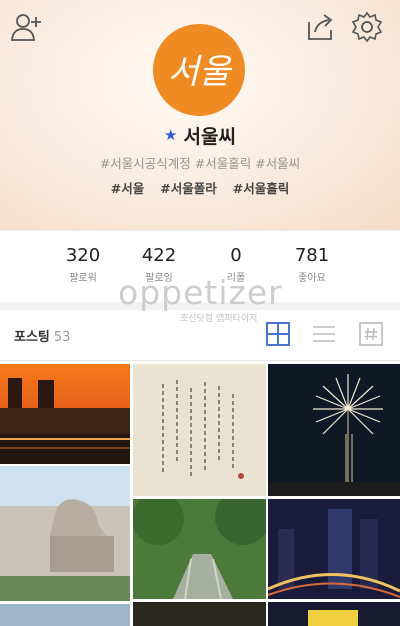 The width and height of the screenshot is (400, 626). What do you see at coordinates (127, 187) in the screenshot?
I see `hashtag-link: #서울` at bounding box center [127, 187].